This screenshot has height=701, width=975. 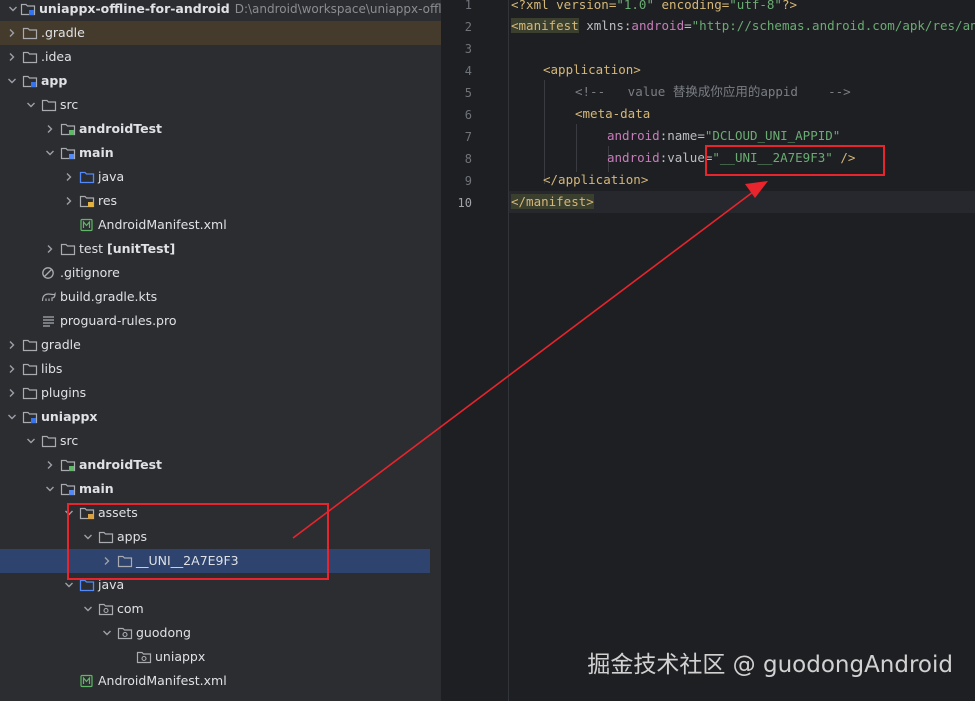 I want to click on tree-item: plugins, so click(x=220, y=393).